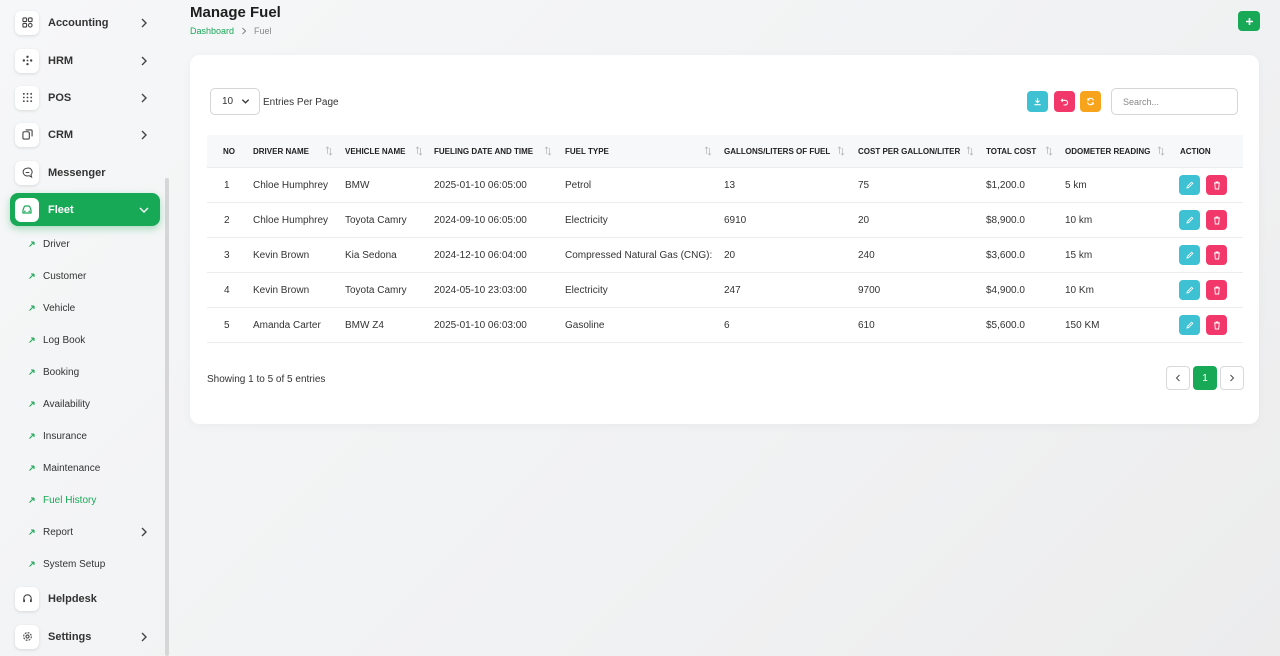  I want to click on sidebar-sub-label: Maintenance, so click(72, 468).